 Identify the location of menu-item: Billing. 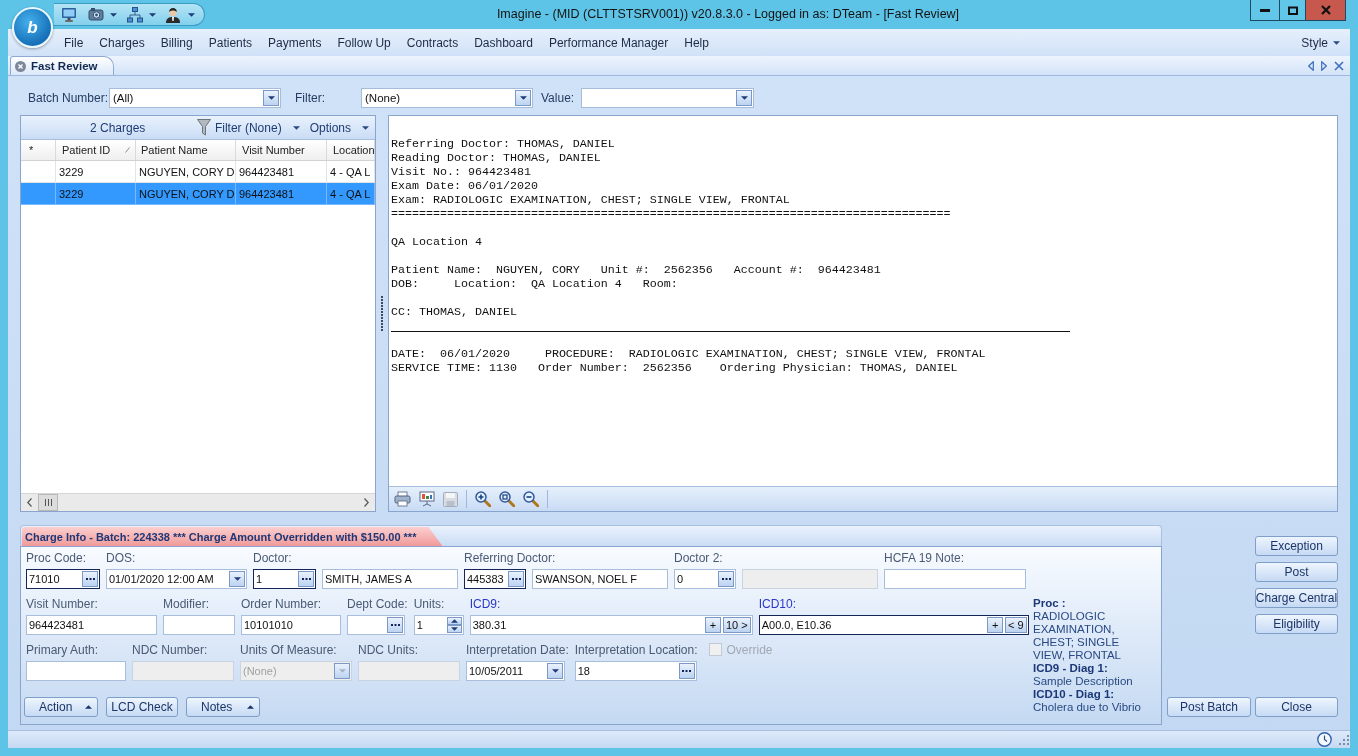
(176, 42).